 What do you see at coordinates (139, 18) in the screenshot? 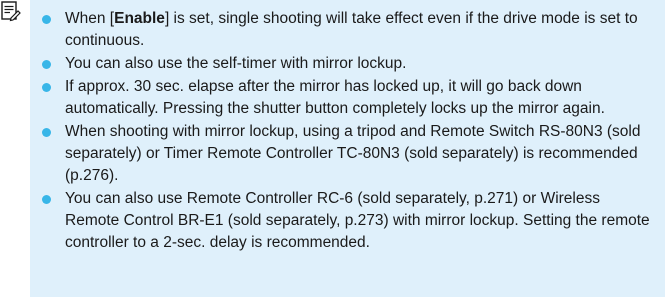
I see `note-text-emphasis: Enable` at bounding box center [139, 18].